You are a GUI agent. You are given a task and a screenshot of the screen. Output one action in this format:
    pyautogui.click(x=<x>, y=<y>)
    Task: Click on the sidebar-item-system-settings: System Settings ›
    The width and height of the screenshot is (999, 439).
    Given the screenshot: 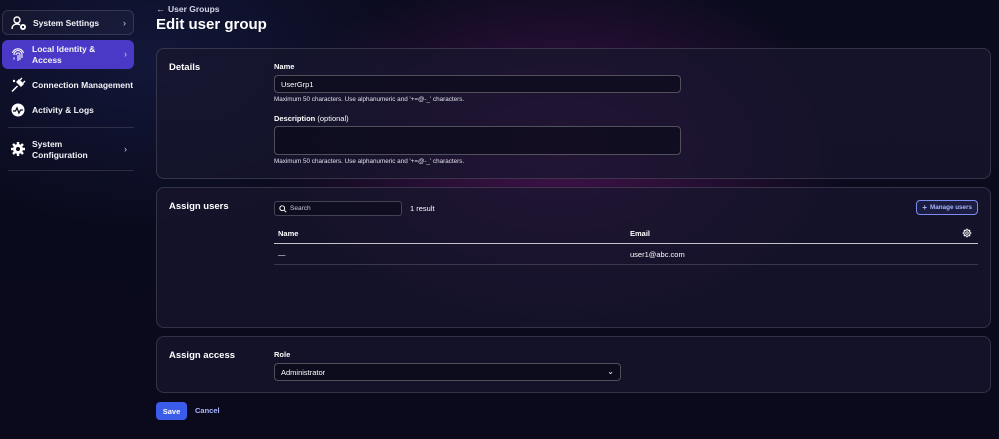 What is the action you would take?
    pyautogui.click(x=68, y=22)
    